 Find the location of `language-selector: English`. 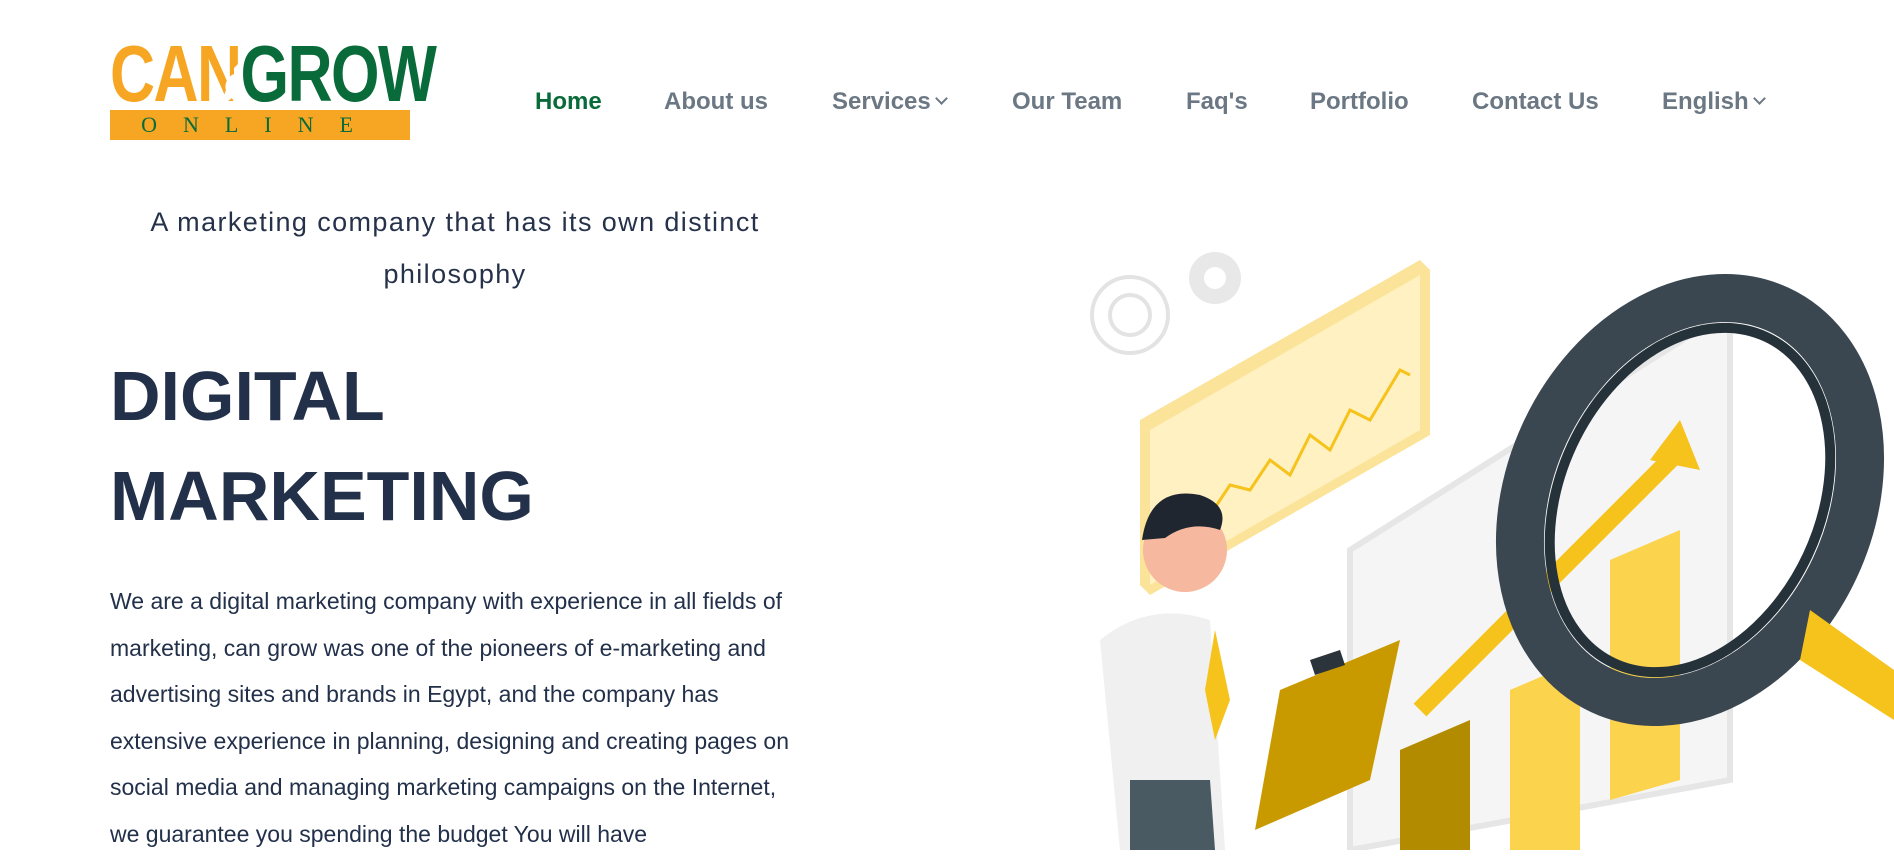

language-selector: English is located at coordinates (1714, 102).